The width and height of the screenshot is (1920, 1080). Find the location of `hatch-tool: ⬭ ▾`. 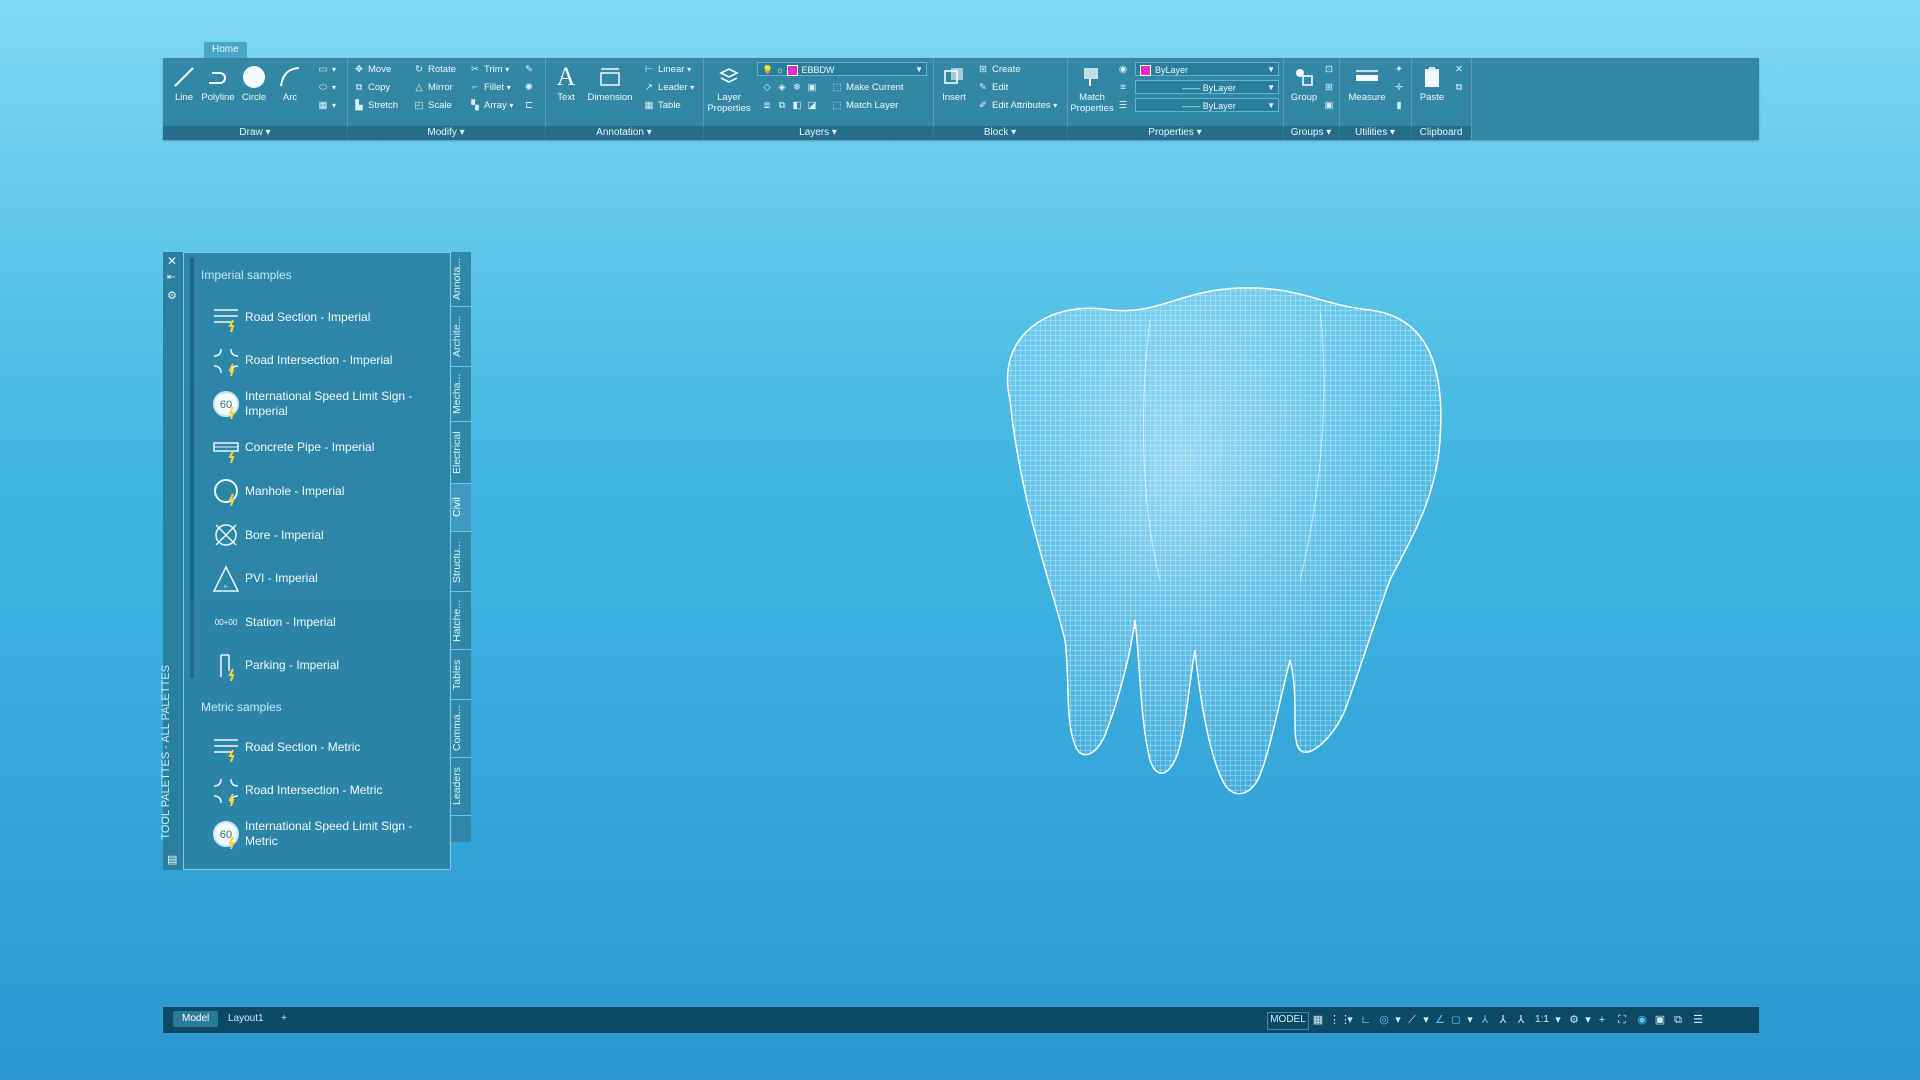

hatch-tool: ⬭ ▾ is located at coordinates (326, 87).